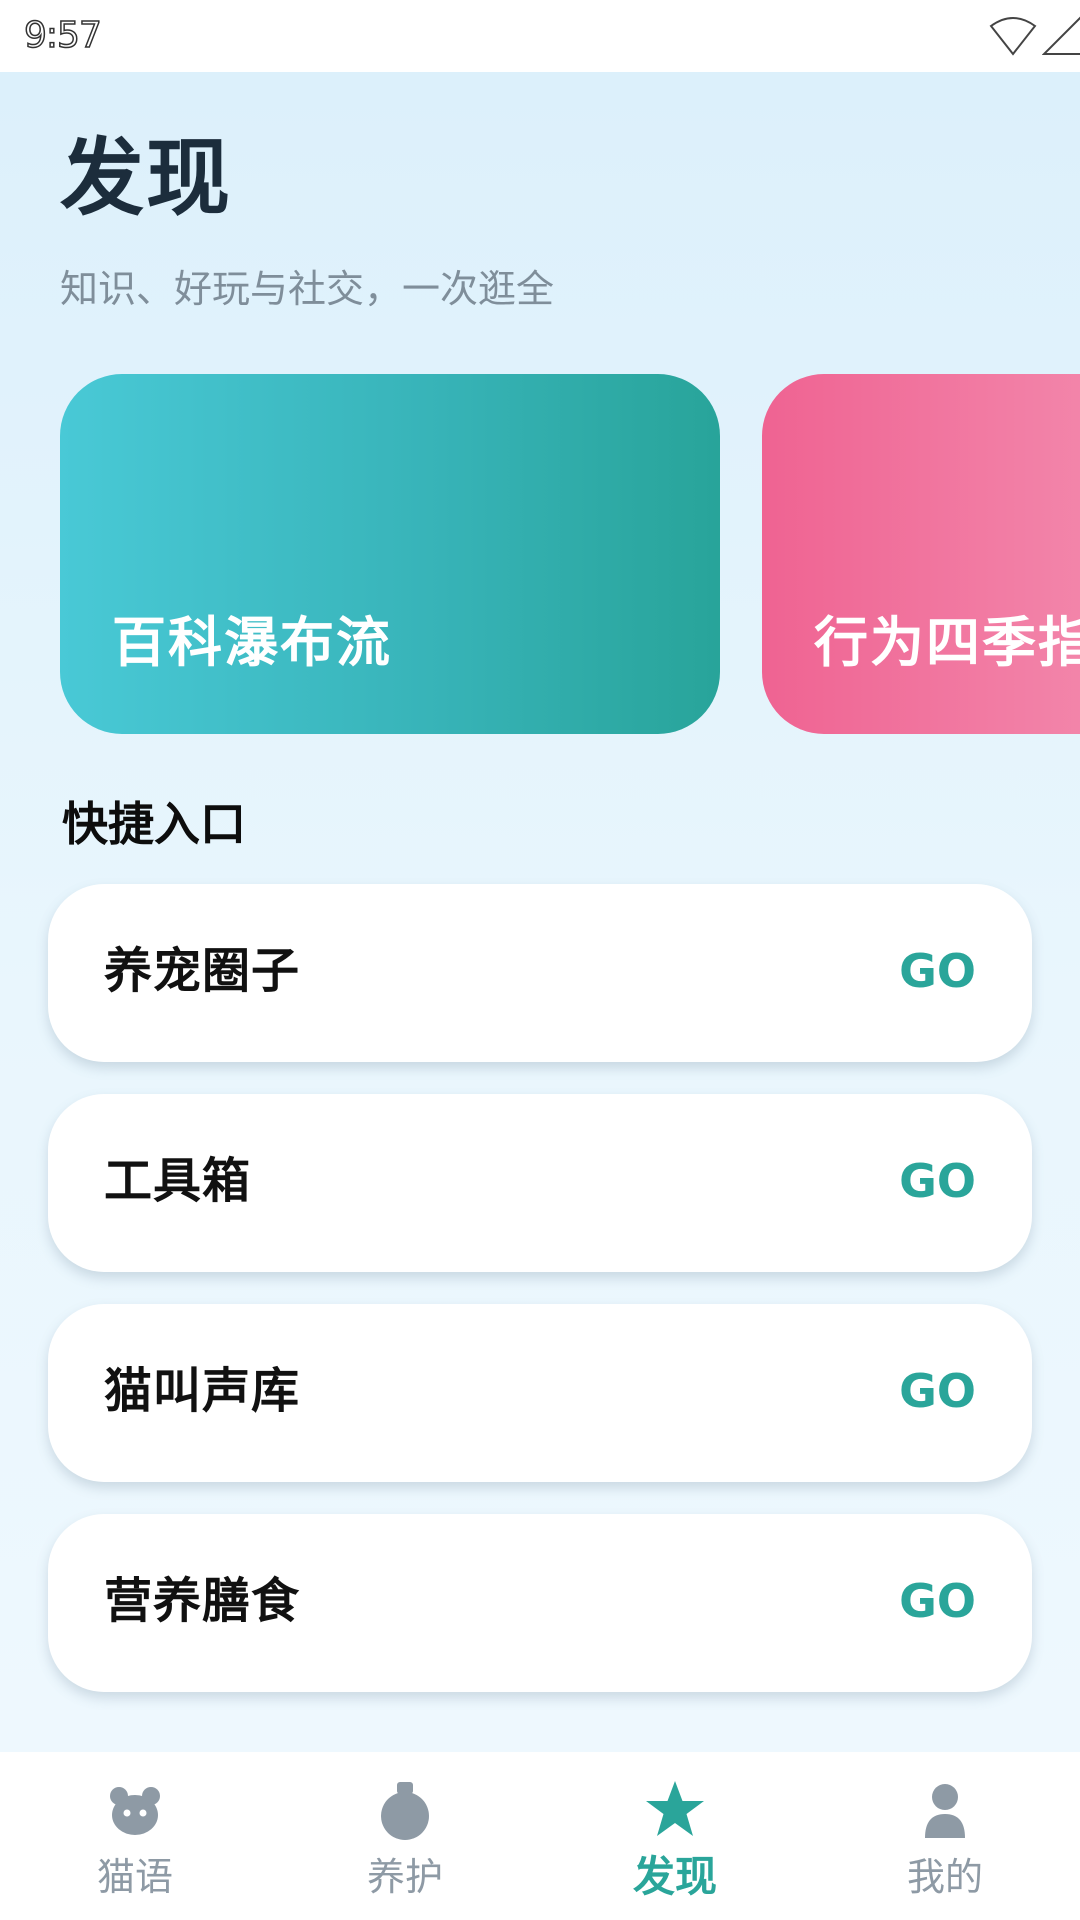 The image size is (1080, 1920). What do you see at coordinates (202, 1601) in the screenshot?
I see `entry-label: 营养膳食` at bounding box center [202, 1601].